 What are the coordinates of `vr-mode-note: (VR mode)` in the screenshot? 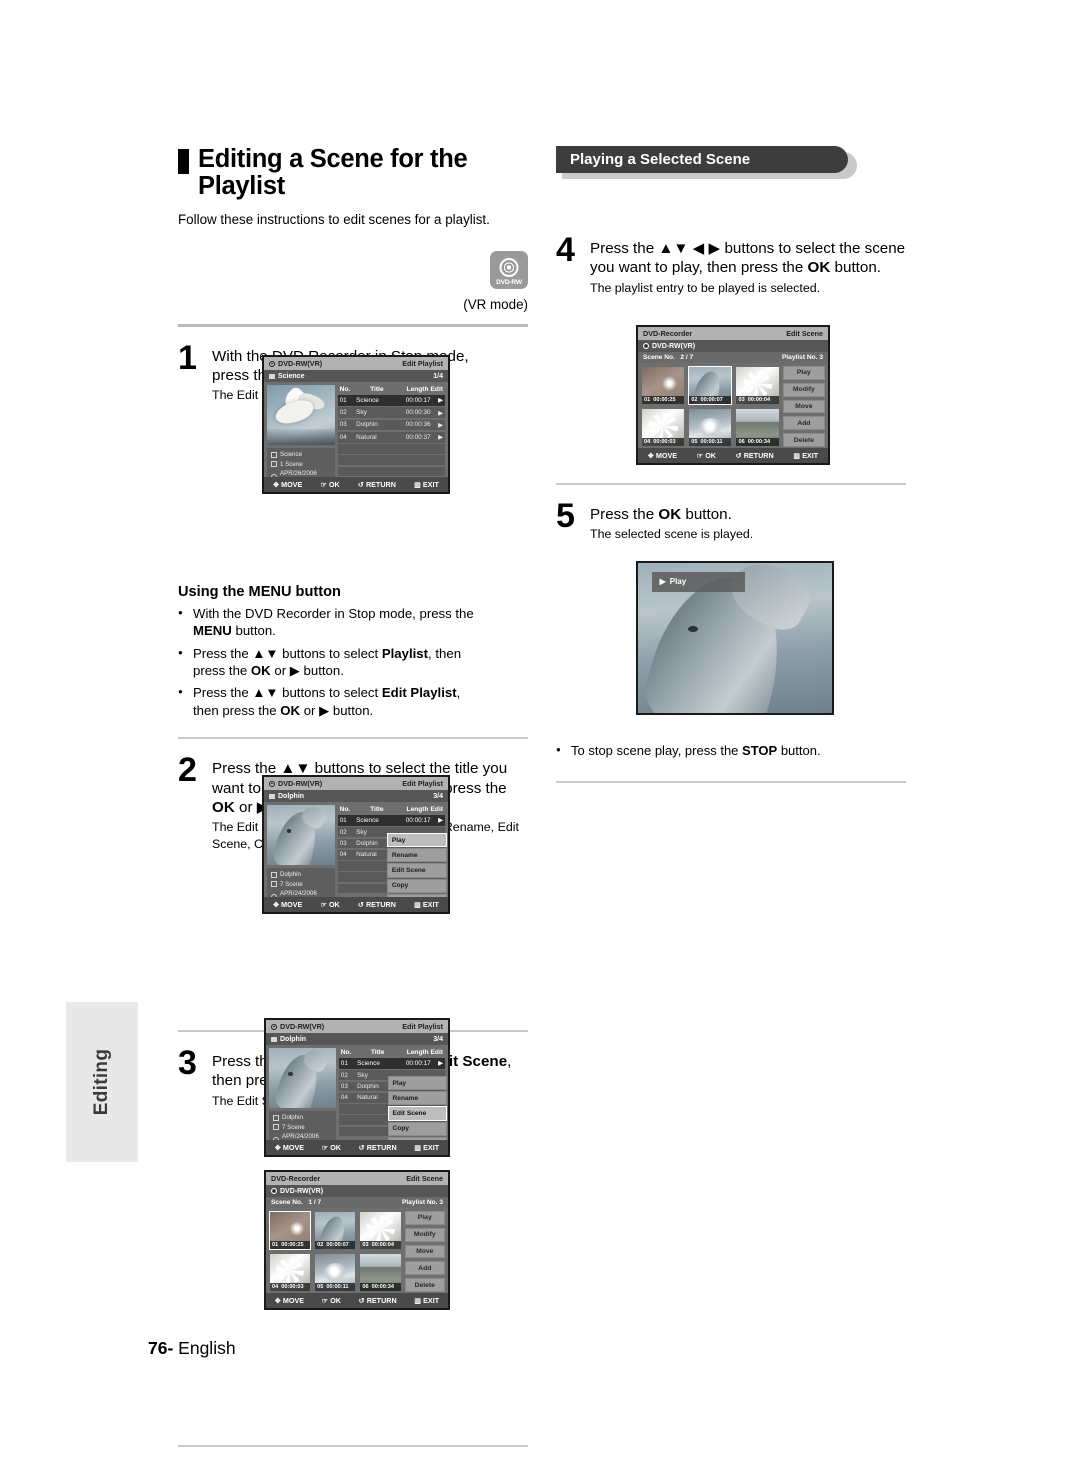 It's located at (495, 304).